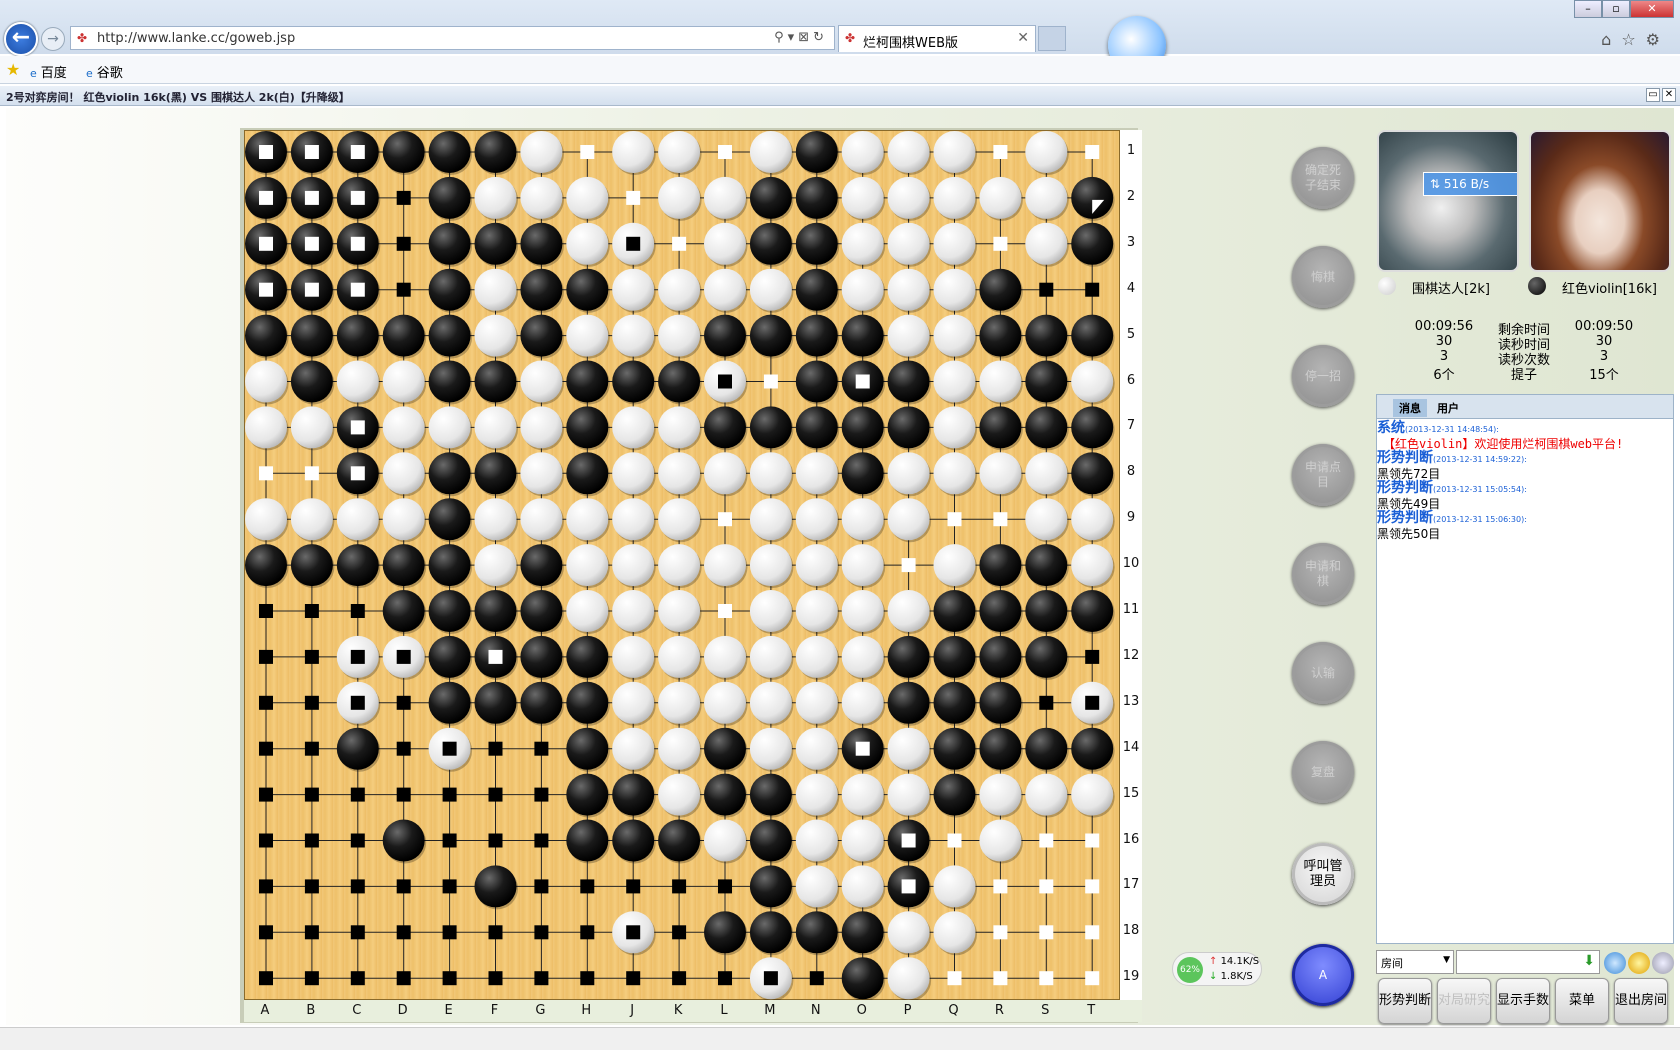  I want to click on confirm-dead-button: 确定死子结束, so click(1323, 178).